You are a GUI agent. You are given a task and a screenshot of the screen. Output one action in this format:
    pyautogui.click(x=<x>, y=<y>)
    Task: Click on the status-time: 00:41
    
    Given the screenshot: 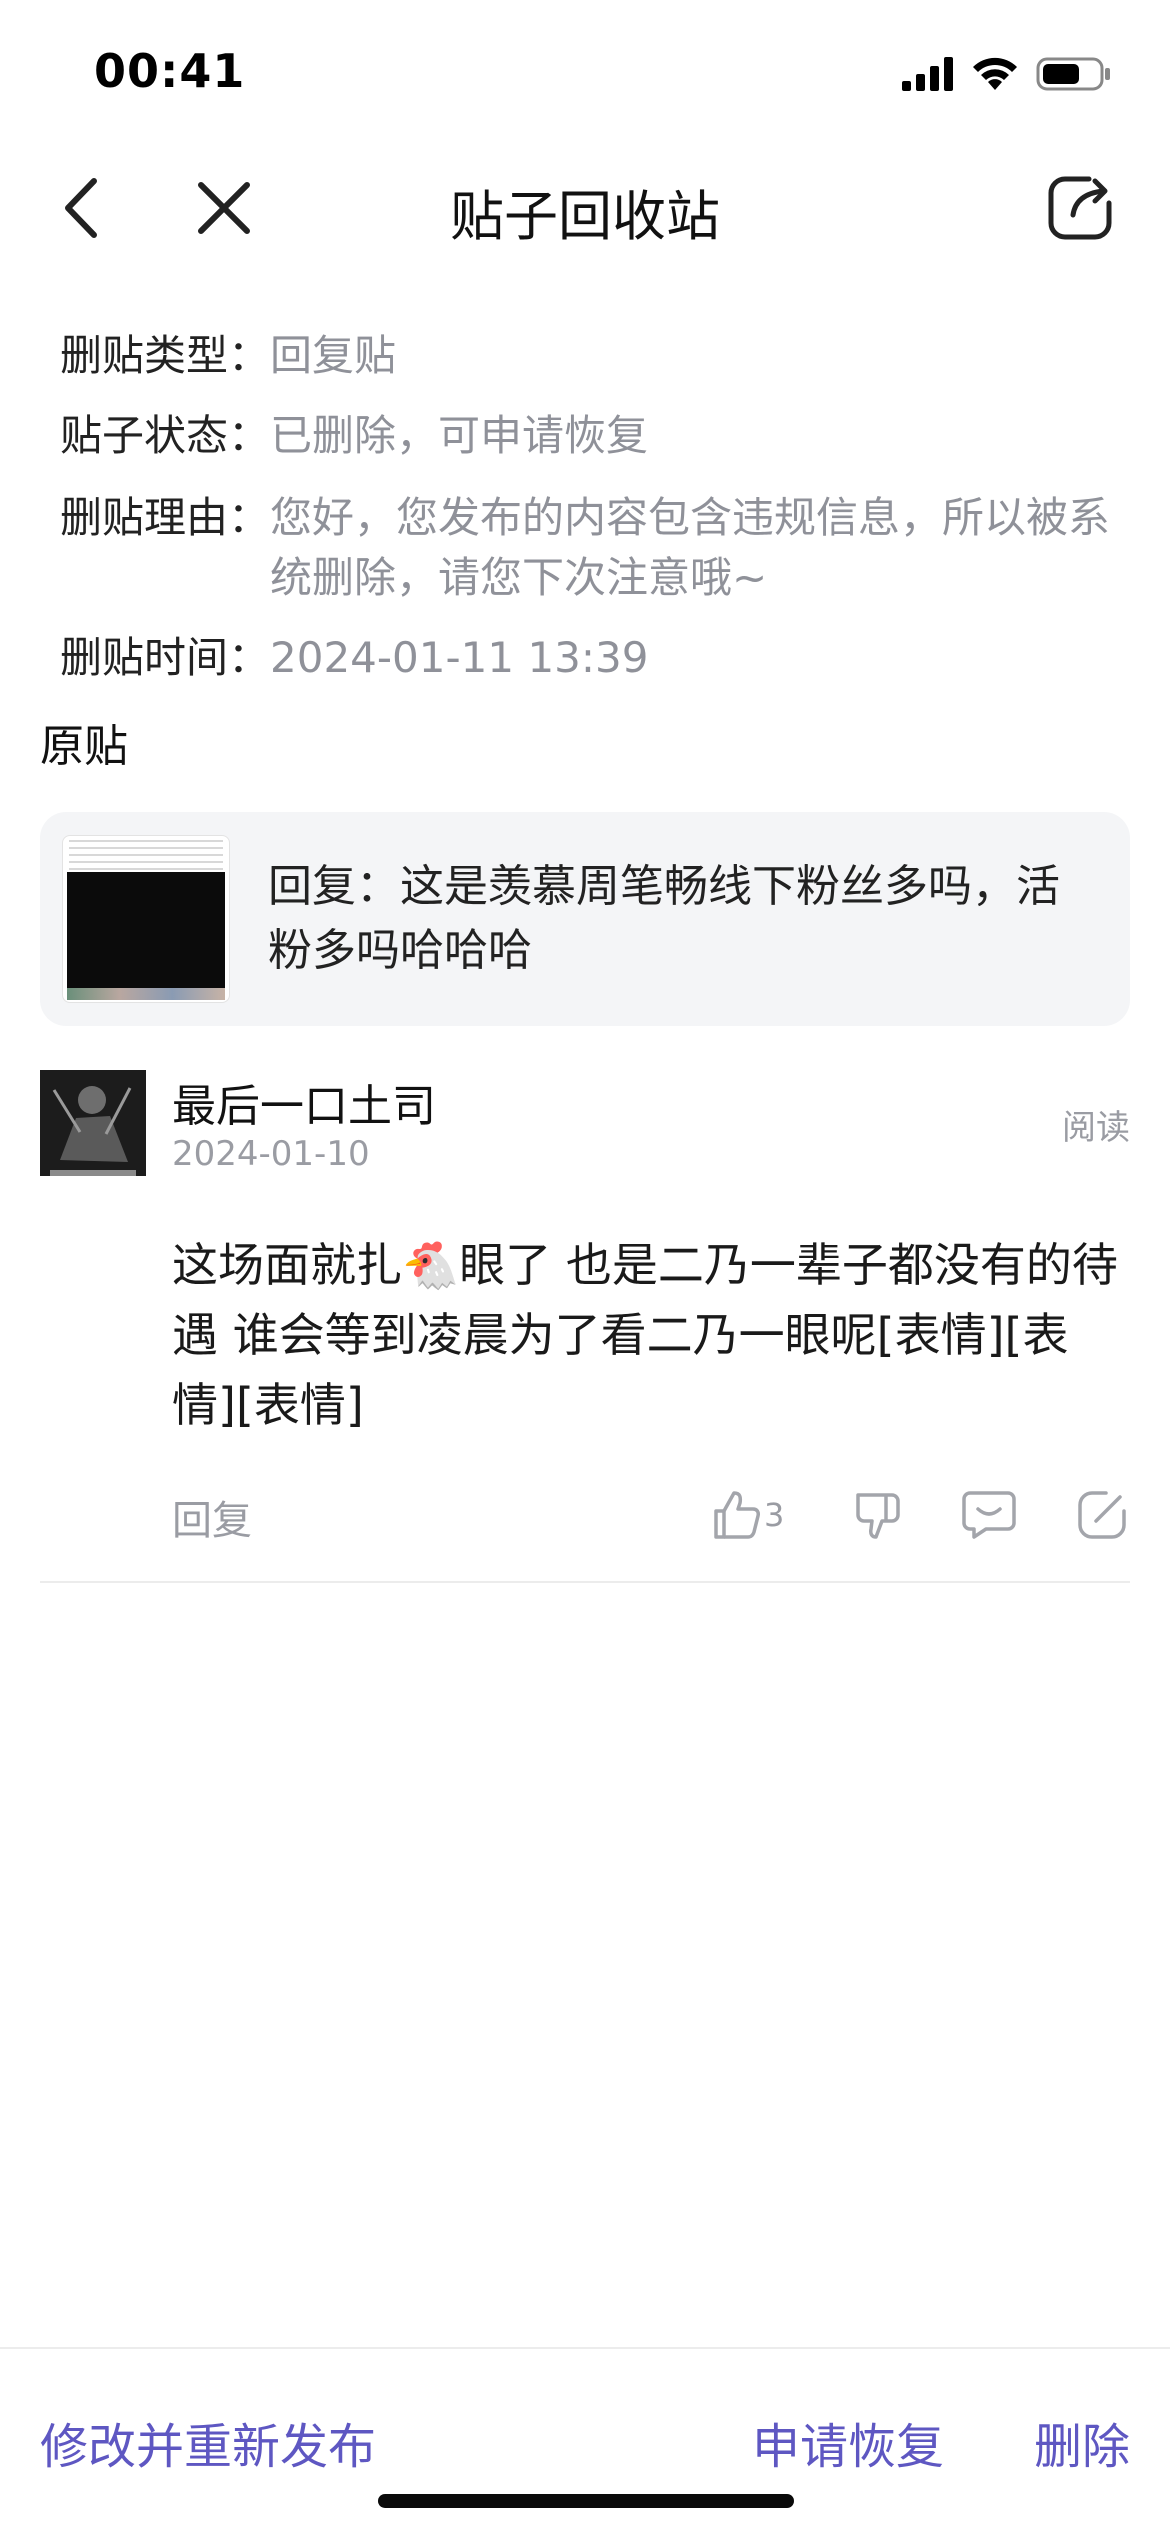 What is the action you would take?
    pyautogui.click(x=170, y=71)
    